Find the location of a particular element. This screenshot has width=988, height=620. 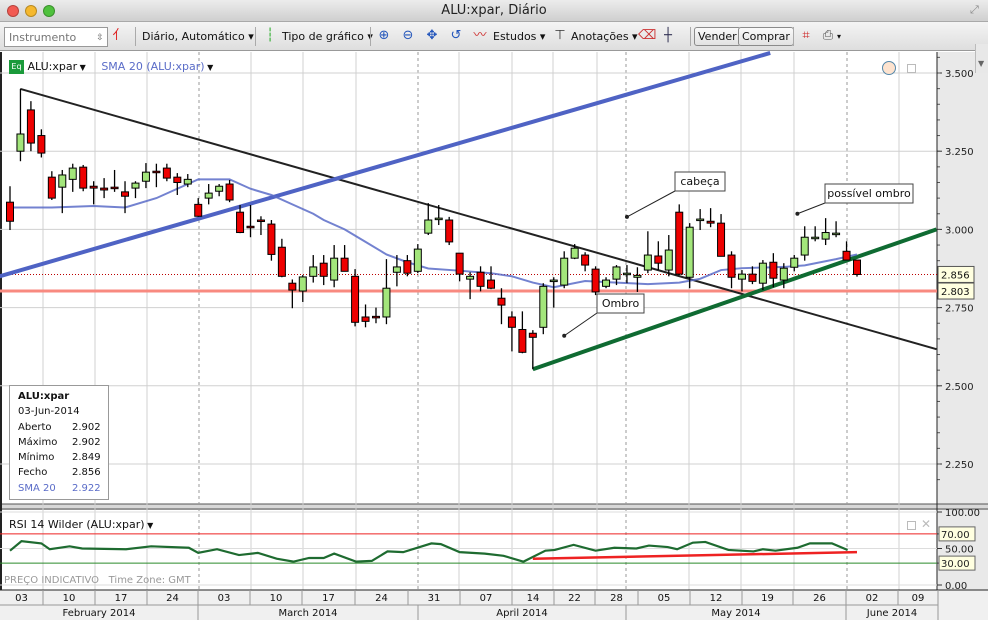

info-key: Fecho is located at coordinates (33, 473).